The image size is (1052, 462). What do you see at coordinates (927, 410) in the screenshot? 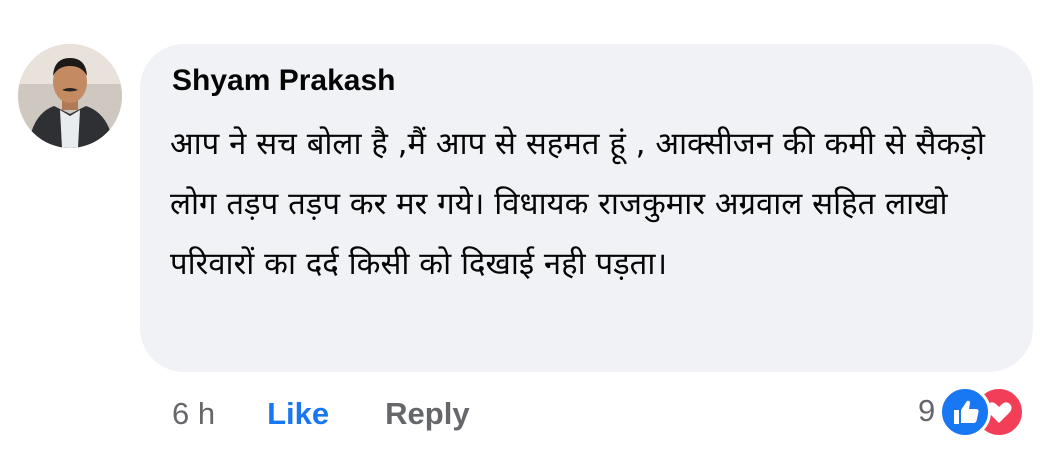
I see `reaction-count: 9` at bounding box center [927, 410].